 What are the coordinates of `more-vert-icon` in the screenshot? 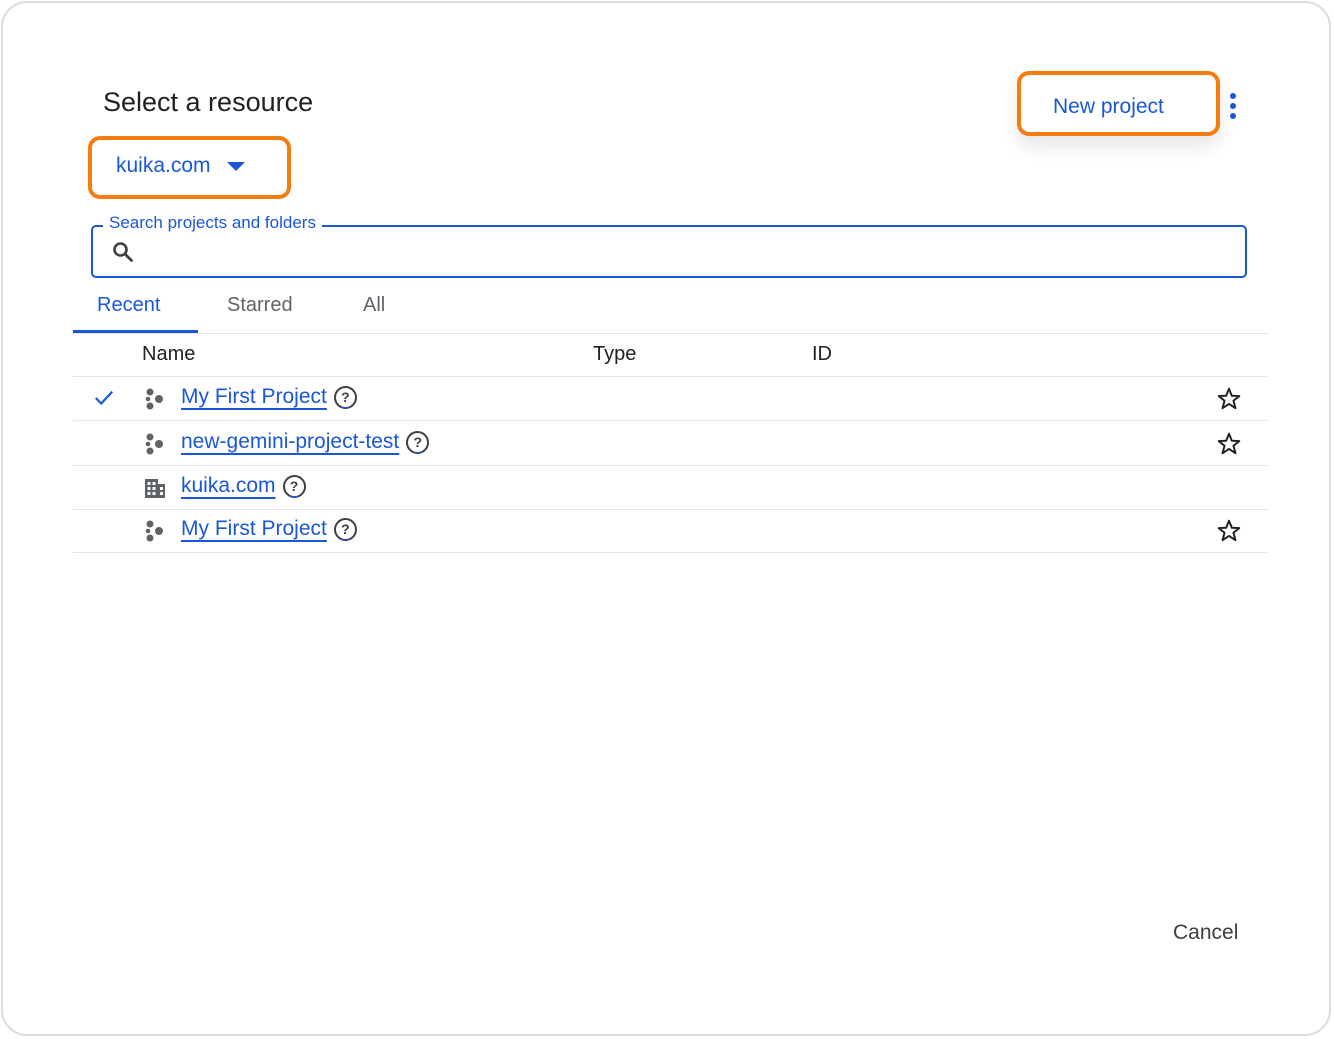 It's located at (1233, 106).